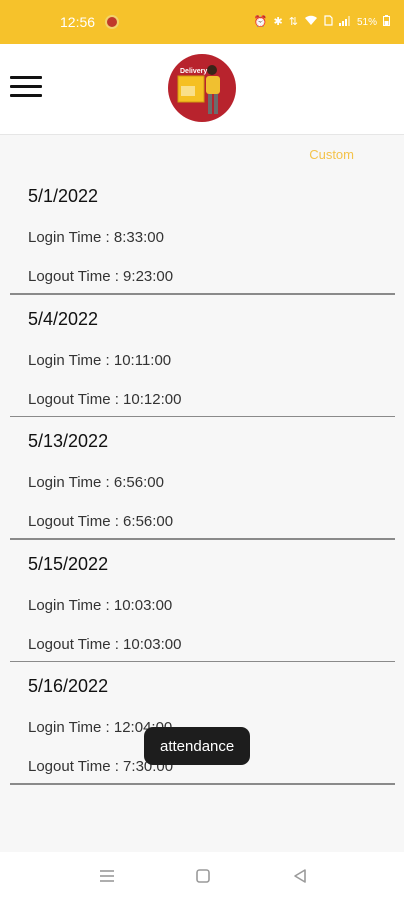 The image size is (404, 900). I want to click on sim-icon, so click(328, 22).